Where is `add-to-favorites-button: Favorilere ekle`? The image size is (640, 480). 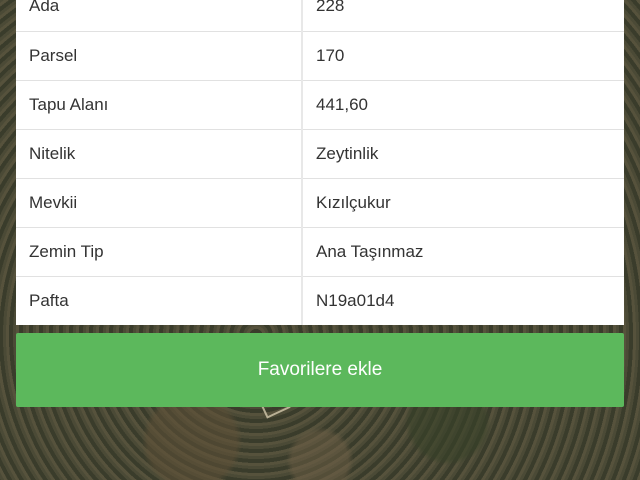 add-to-favorites-button: Favorilere ekle is located at coordinates (320, 370).